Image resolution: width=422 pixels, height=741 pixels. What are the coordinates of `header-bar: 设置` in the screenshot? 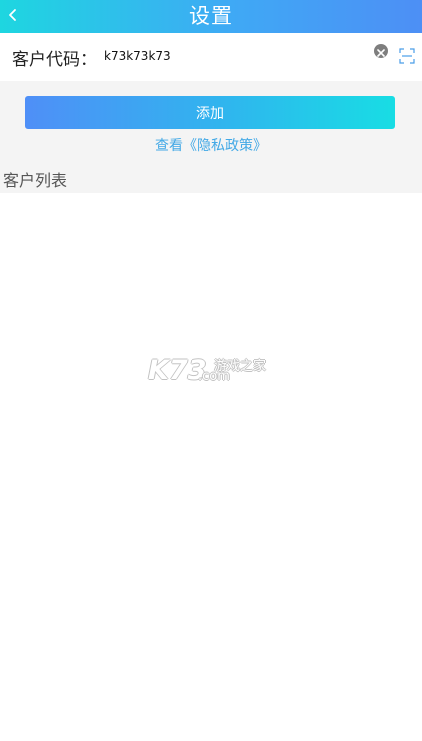 It's located at (211, 16).